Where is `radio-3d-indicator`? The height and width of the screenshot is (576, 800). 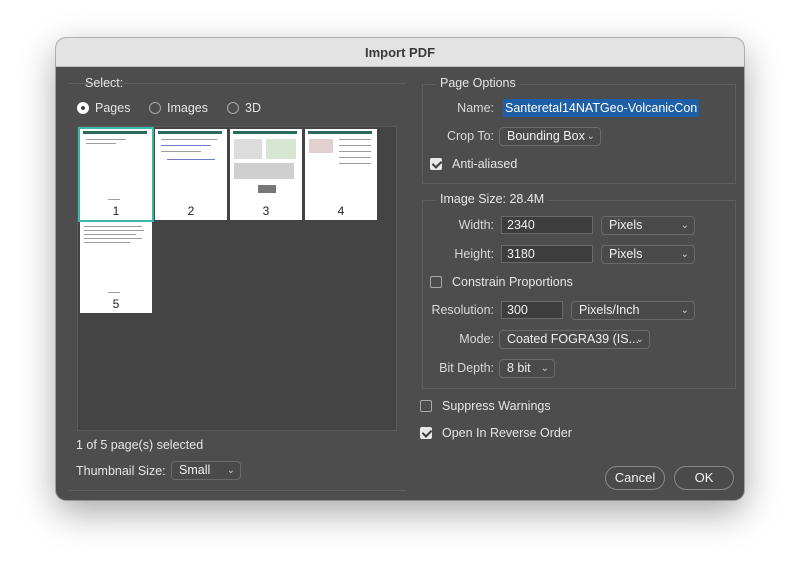
radio-3d-indicator is located at coordinates (233, 108).